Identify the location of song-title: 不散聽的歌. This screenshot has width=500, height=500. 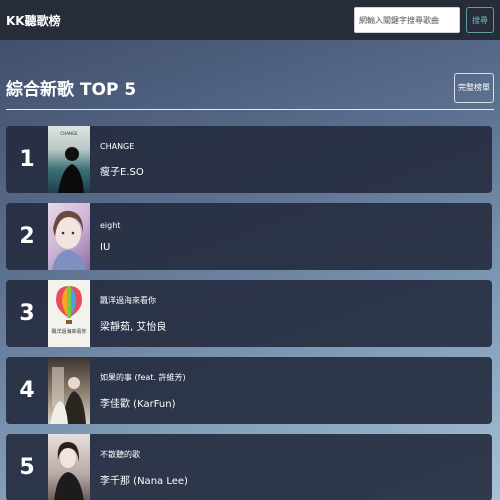
(144, 454).